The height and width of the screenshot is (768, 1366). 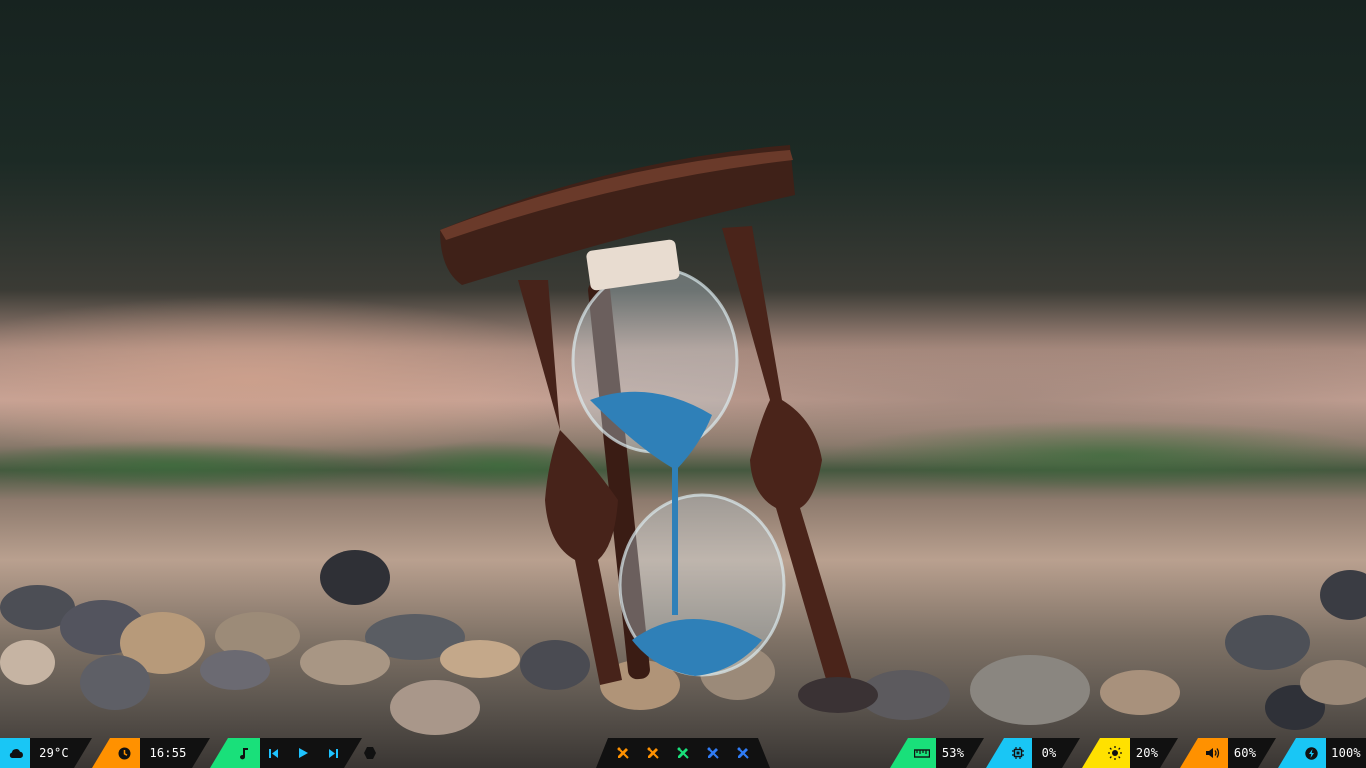 What do you see at coordinates (1018, 753) in the screenshot?
I see `cpu-icon` at bounding box center [1018, 753].